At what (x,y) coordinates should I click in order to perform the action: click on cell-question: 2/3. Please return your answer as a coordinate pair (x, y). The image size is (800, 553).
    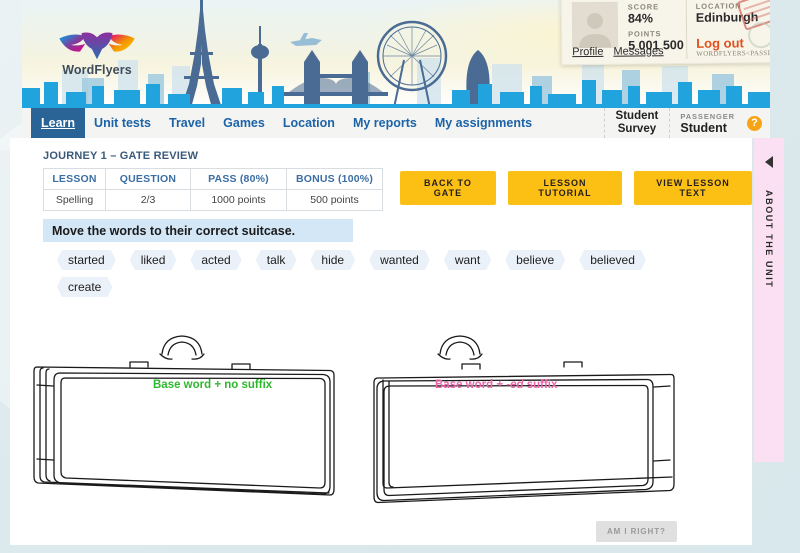
    Looking at the image, I should click on (148, 200).